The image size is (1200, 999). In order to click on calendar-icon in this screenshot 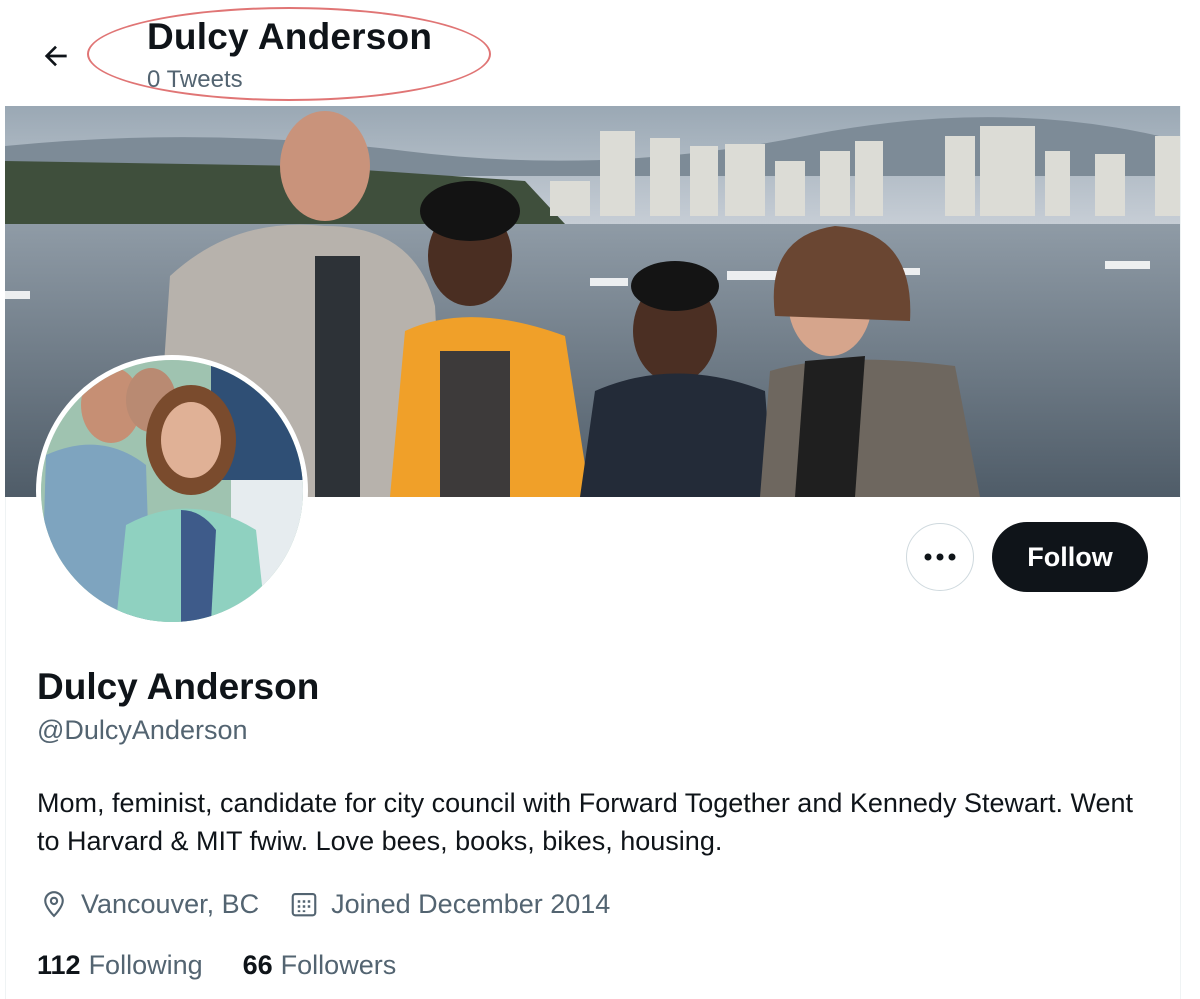, I will do `click(304, 904)`.